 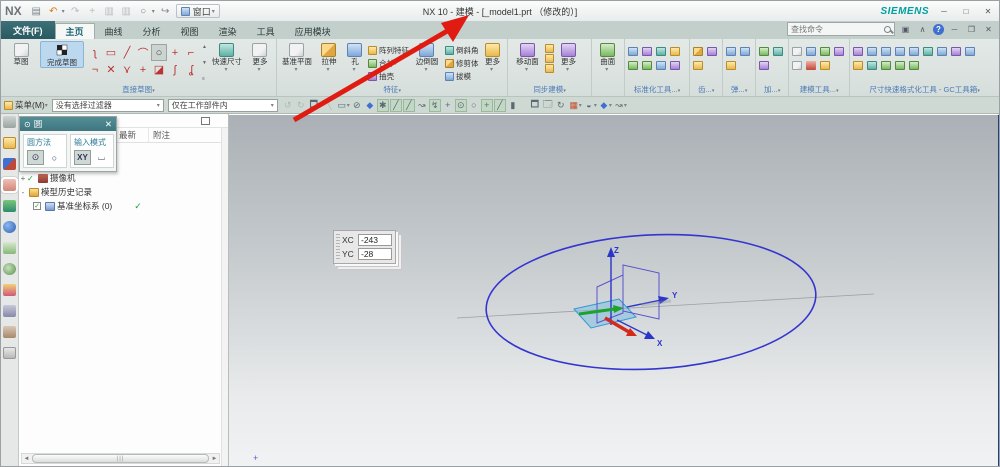 I want to click on pattern-curve-icon: ʆ, so click(x=191, y=69).